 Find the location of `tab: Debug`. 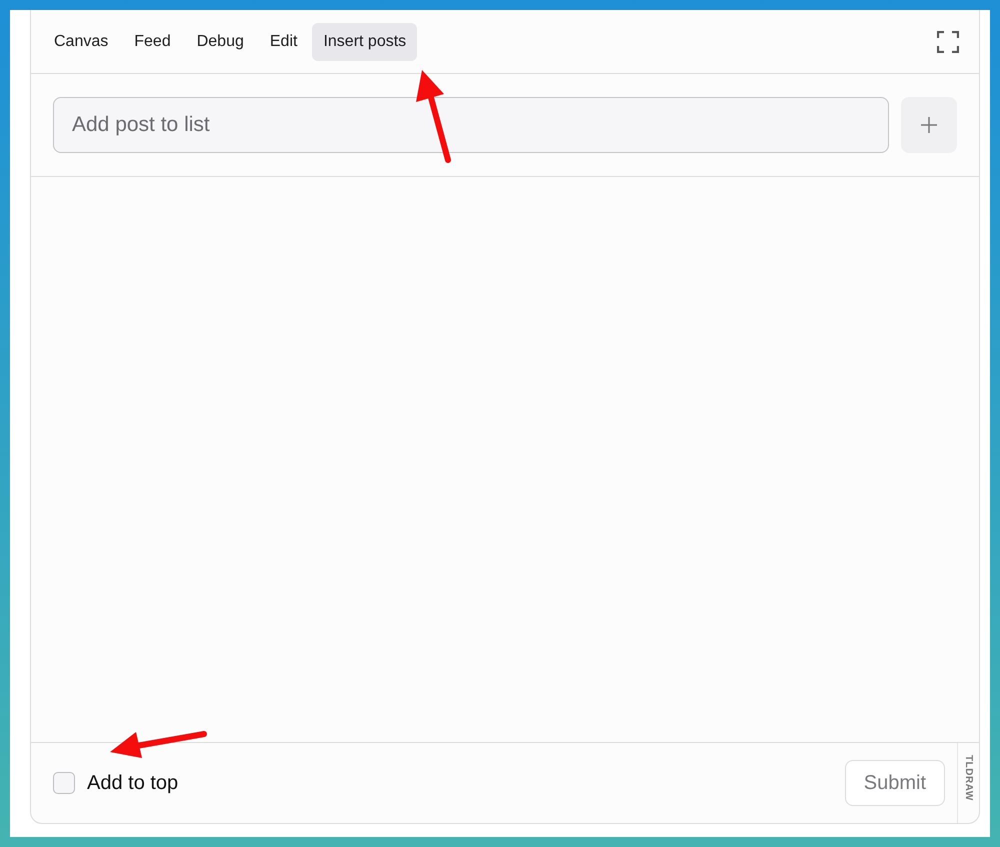

tab: Debug is located at coordinates (220, 41).